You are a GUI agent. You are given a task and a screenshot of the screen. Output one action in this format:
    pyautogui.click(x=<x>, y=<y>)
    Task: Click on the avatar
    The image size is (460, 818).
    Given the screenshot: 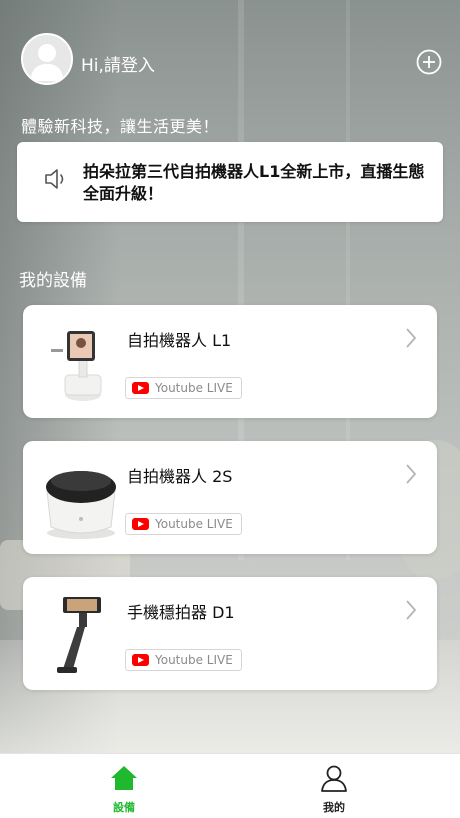 What is the action you would take?
    pyautogui.click(x=47, y=59)
    